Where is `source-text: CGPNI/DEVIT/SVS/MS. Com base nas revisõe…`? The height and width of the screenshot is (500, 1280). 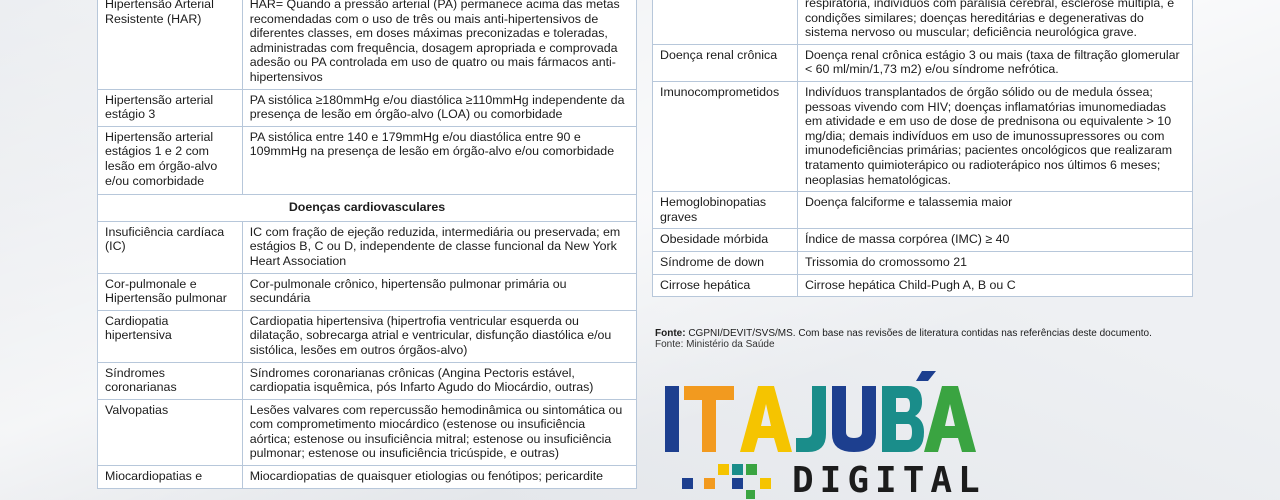 source-text: CGPNI/DEVIT/SVS/MS. Com base nas revisõe… is located at coordinates (920, 333).